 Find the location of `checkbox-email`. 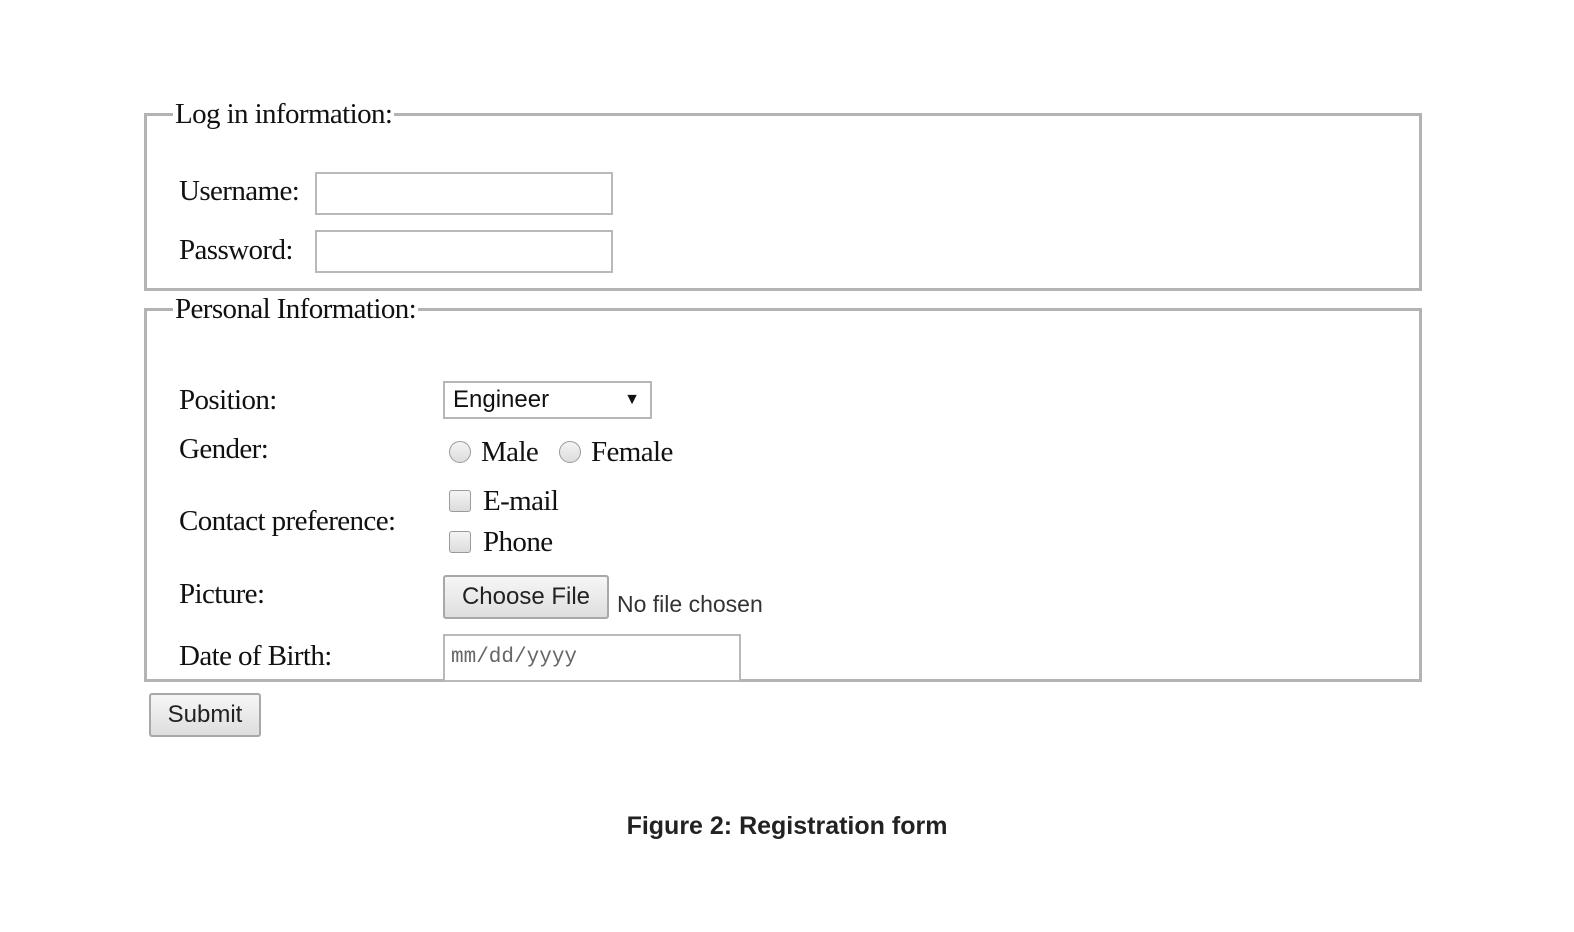

checkbox-email is located at coordinates (460, 501).